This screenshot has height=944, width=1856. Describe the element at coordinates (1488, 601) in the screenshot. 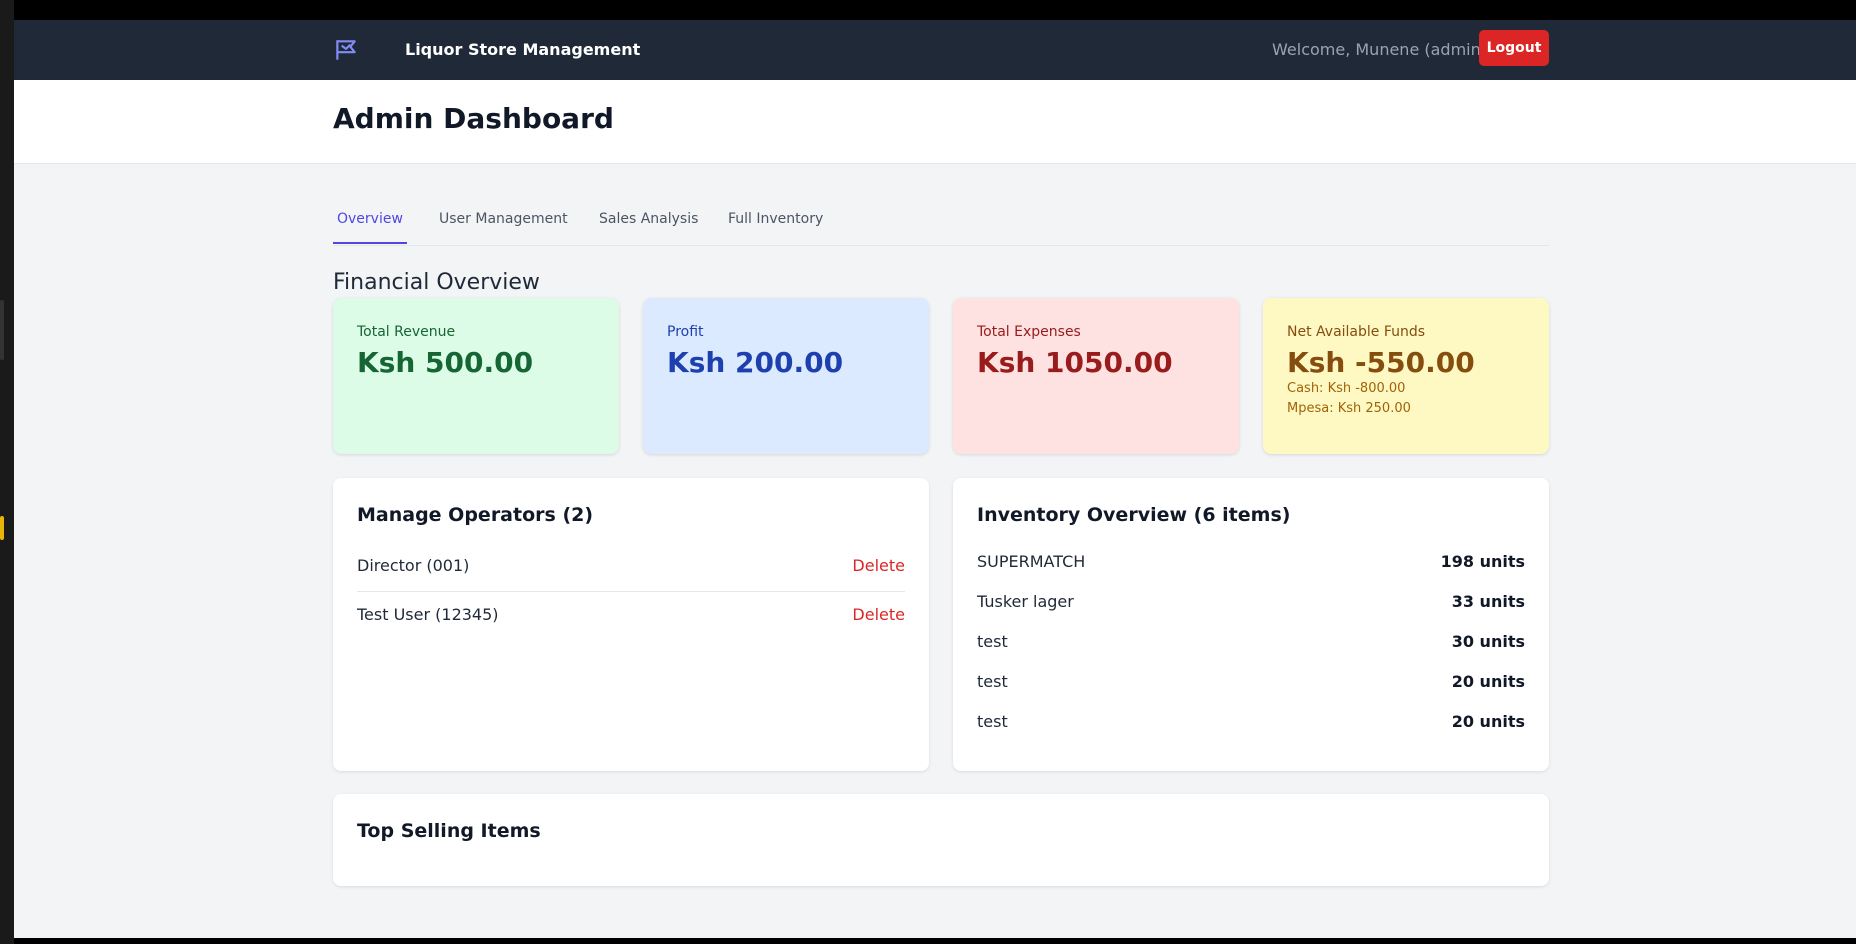

I see `item-quantity: 33 units` at that location.